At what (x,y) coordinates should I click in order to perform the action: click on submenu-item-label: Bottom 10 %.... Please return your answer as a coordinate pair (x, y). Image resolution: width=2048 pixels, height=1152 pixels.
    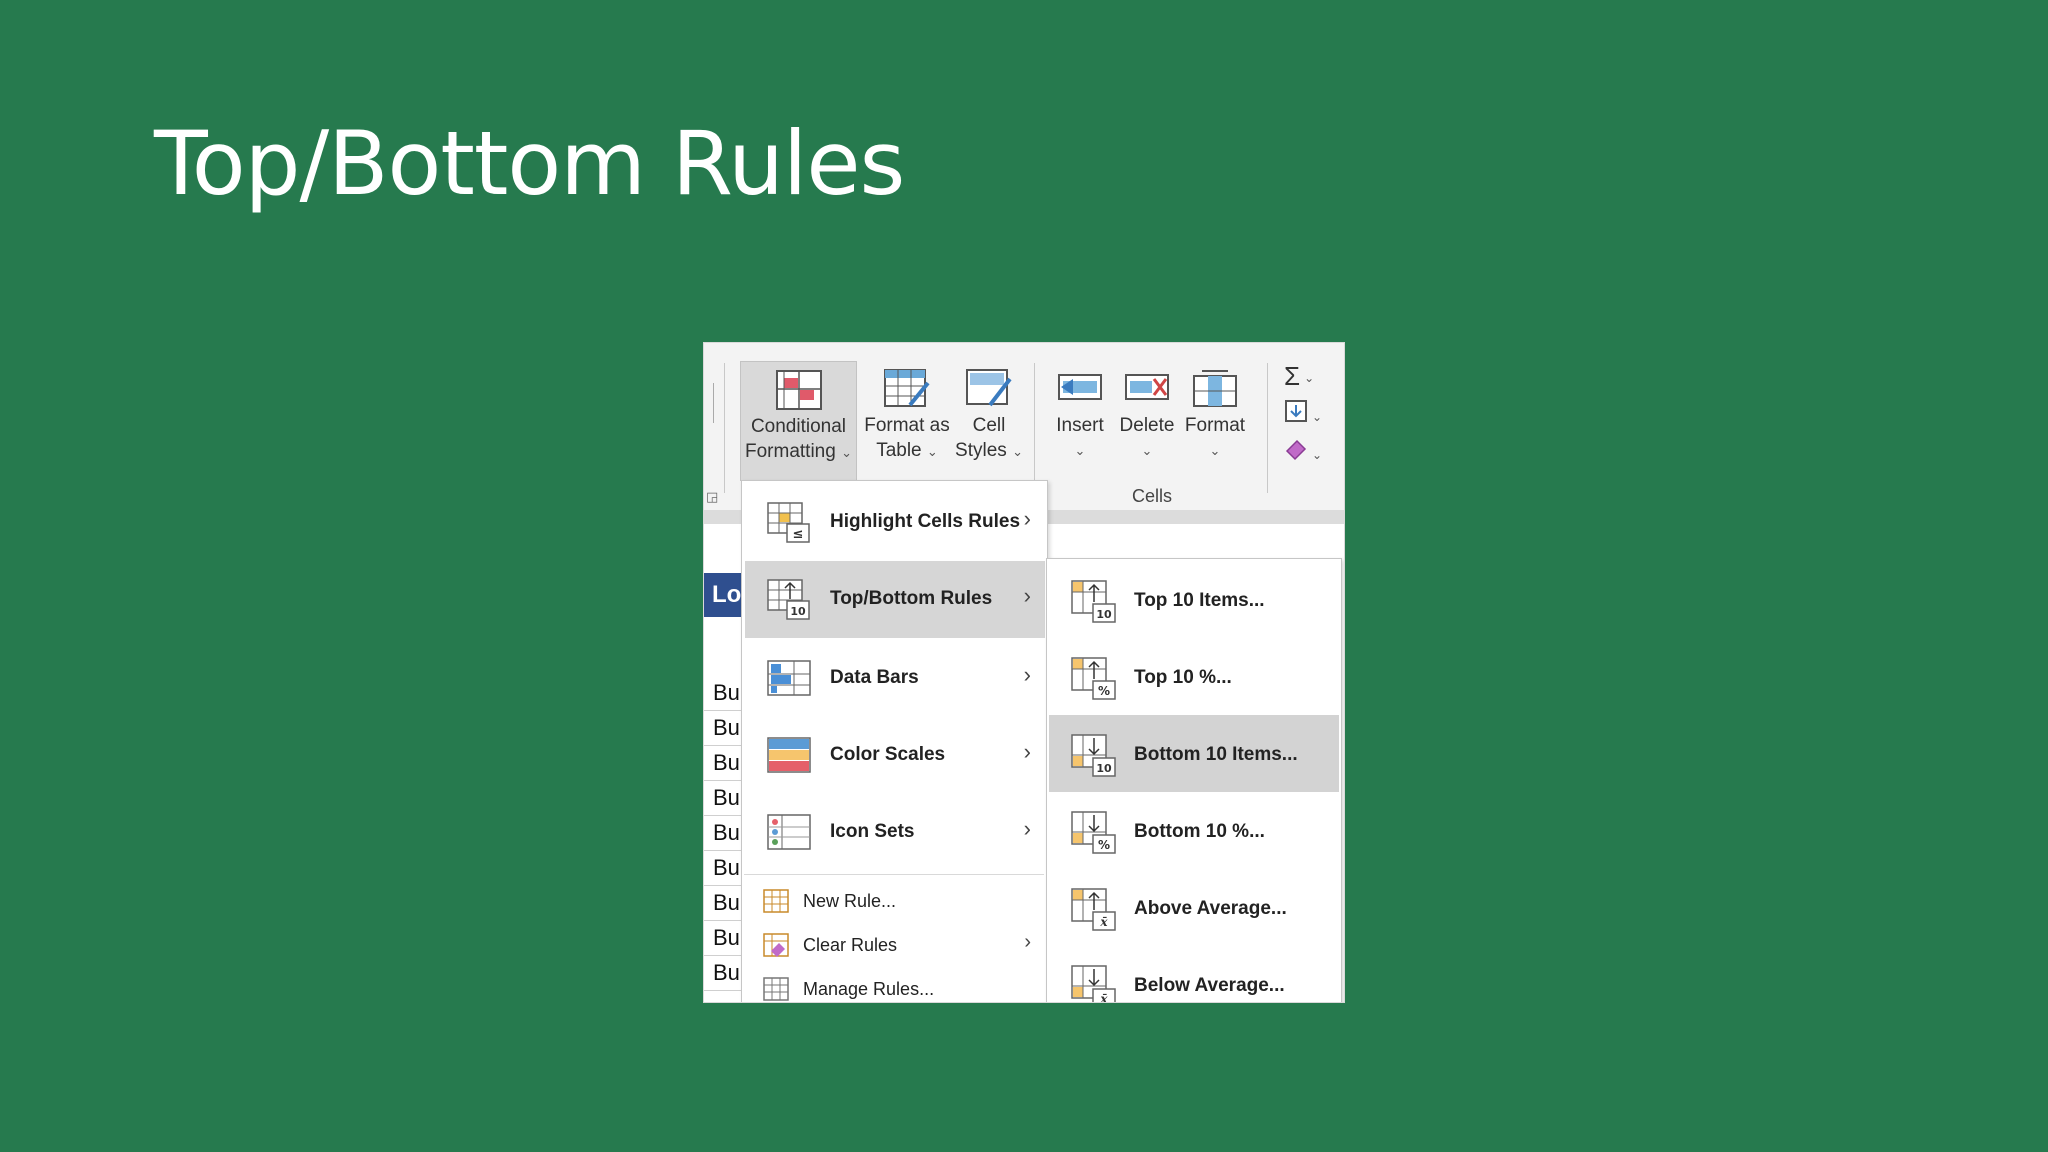
    Looking at the image, I should click on (1199, 831).